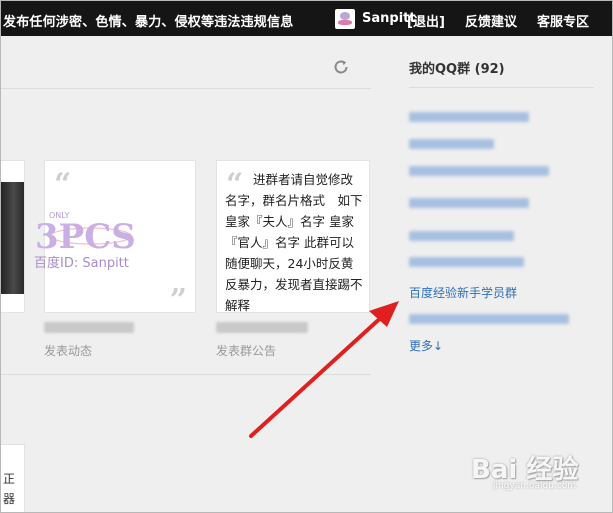 The width and height of the screenshot is (613, 513). Describe the element at coordinates (178, 300) in the screenshot. I see `close-quote-icon: ”` at that location.